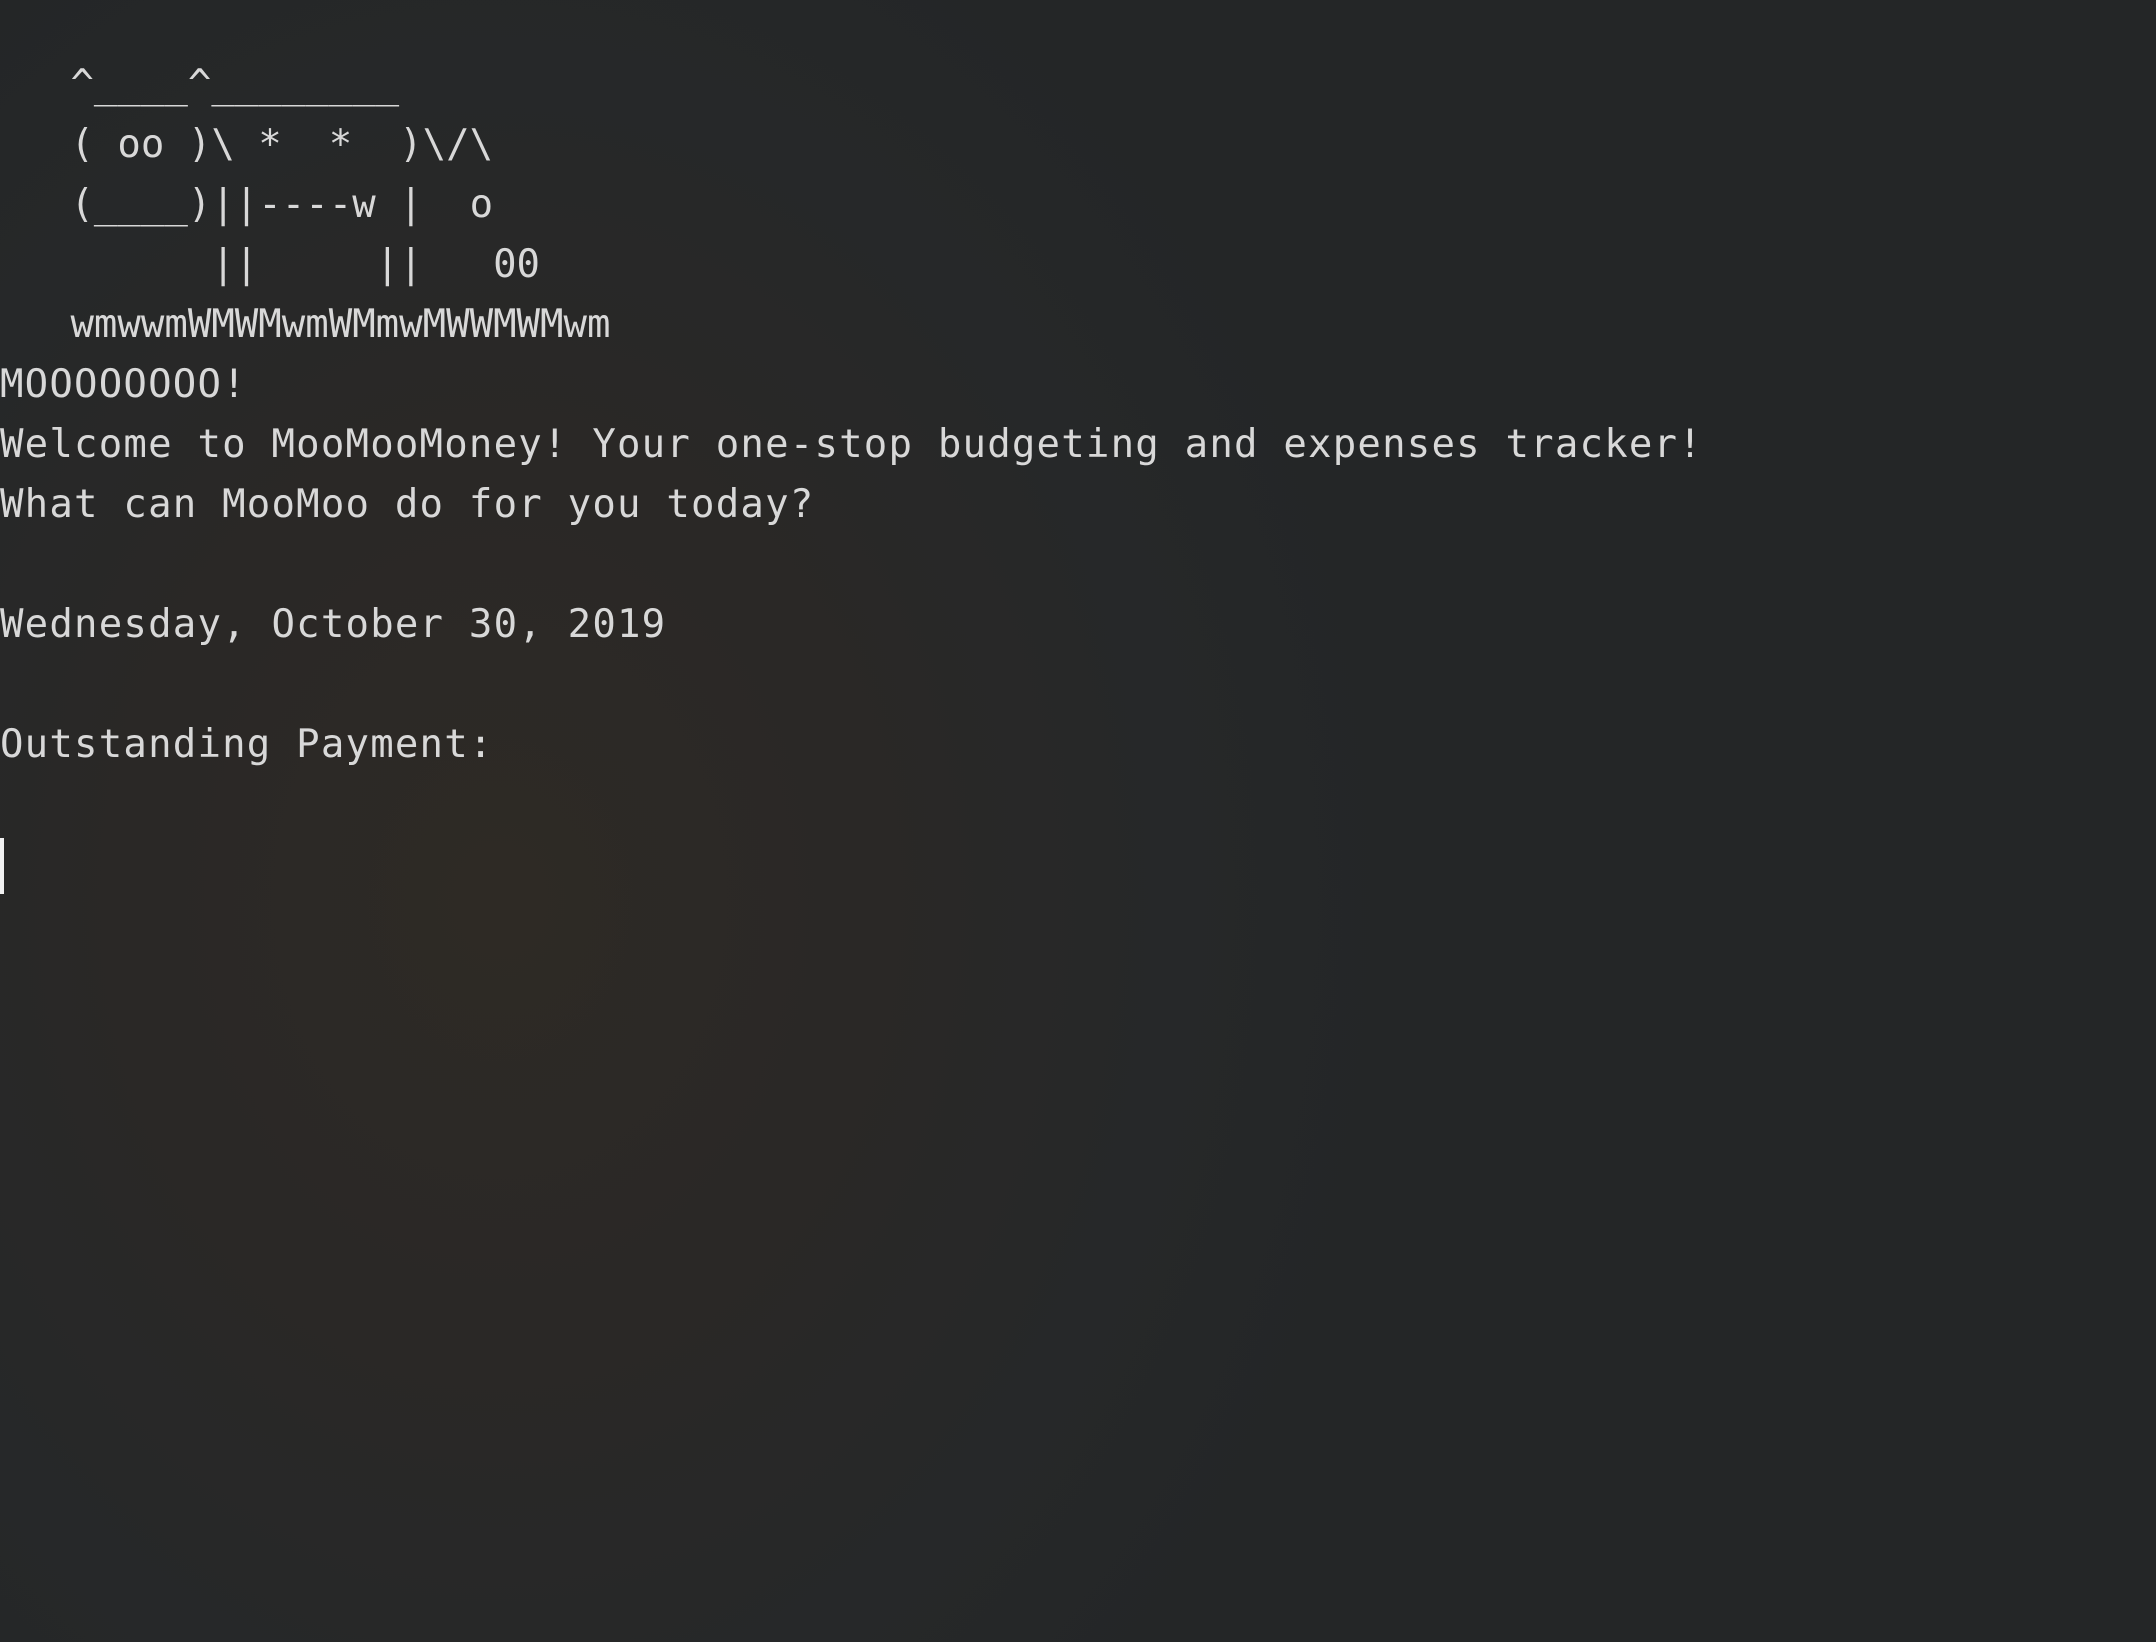  I want to click on greeting-text: MOOOOOOOO!, so click(123, 384).